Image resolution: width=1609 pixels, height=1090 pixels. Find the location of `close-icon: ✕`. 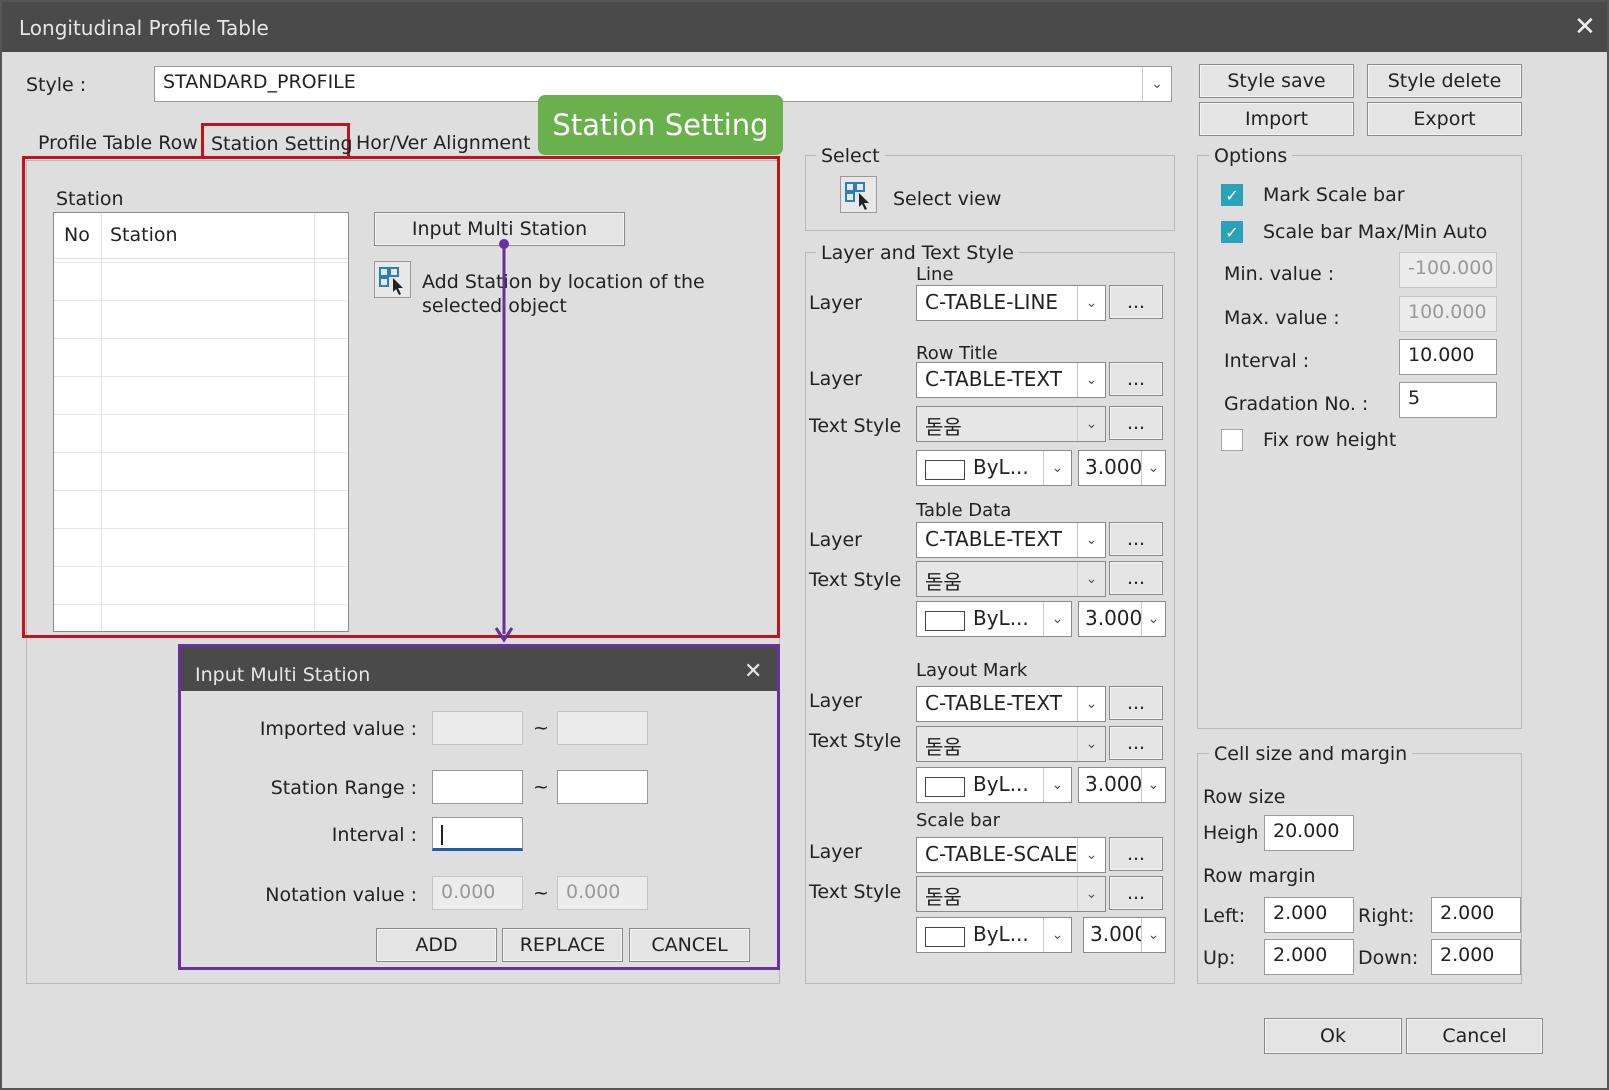

close-icon: ✕ is located at coordinates (1585, 27).